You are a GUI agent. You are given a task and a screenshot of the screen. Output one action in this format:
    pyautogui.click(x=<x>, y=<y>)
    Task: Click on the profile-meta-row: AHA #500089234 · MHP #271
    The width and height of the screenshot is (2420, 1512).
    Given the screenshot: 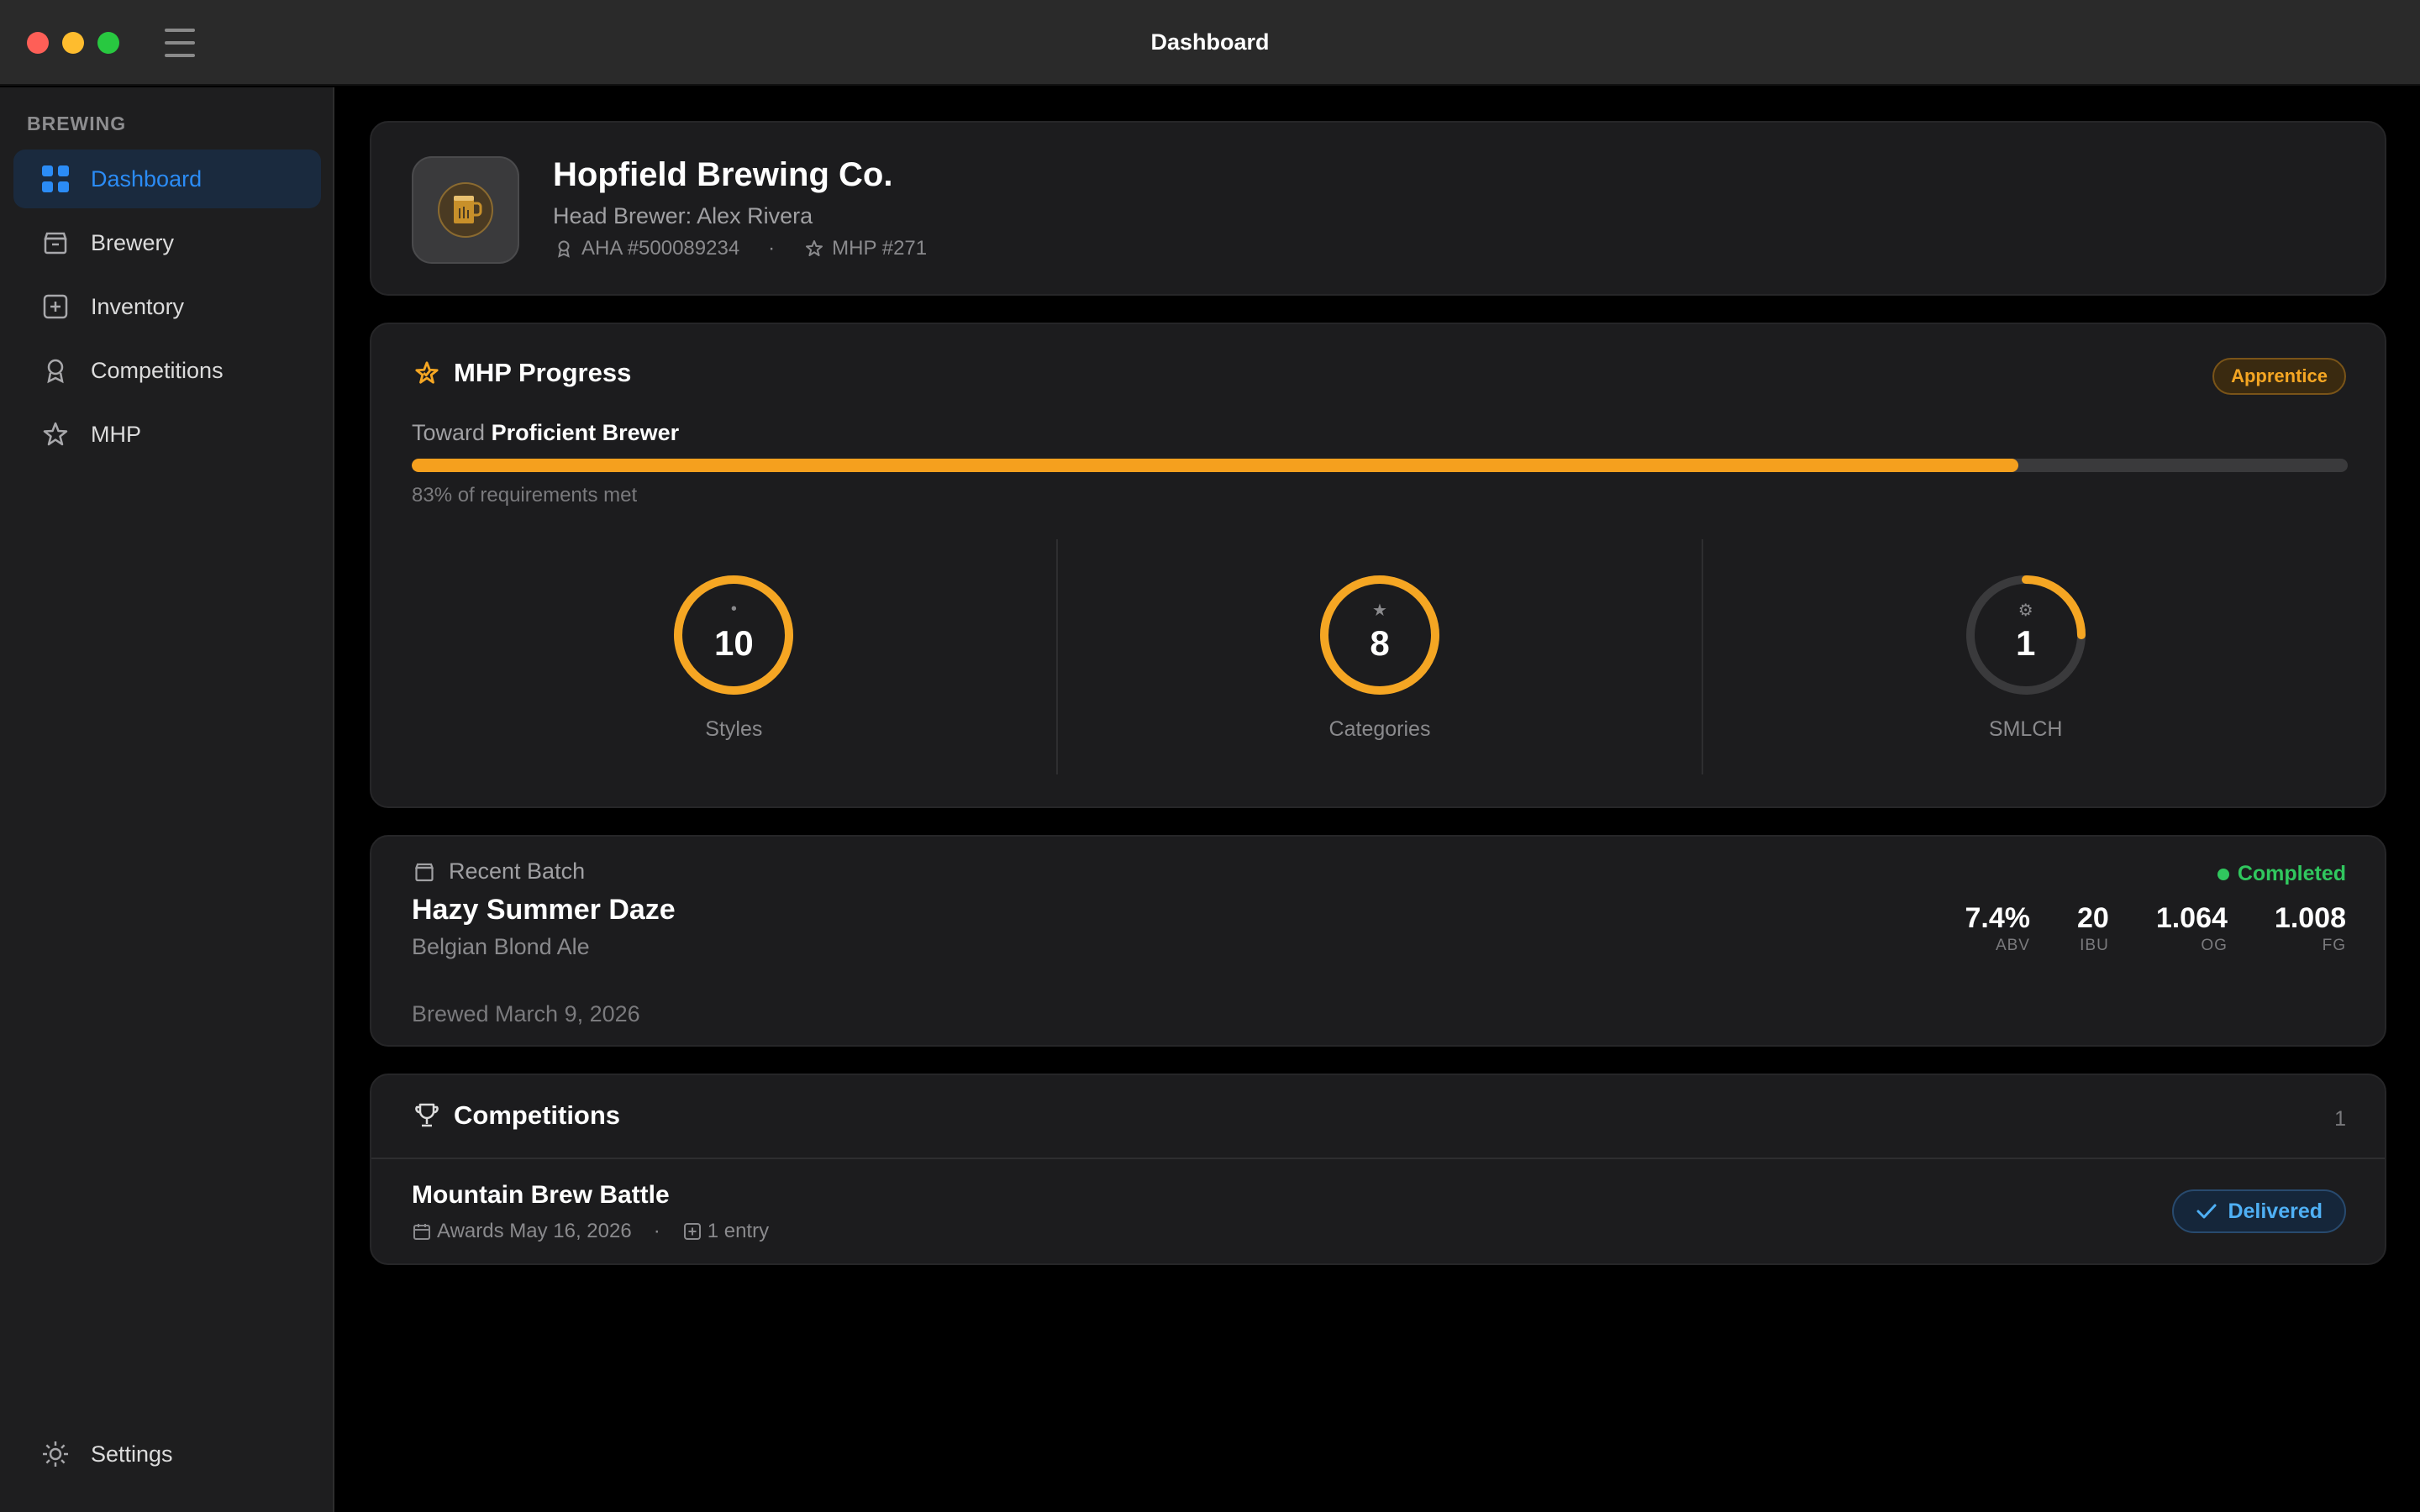 What is the action you would take?
    pyautogui.click(x=740, y=248)
    